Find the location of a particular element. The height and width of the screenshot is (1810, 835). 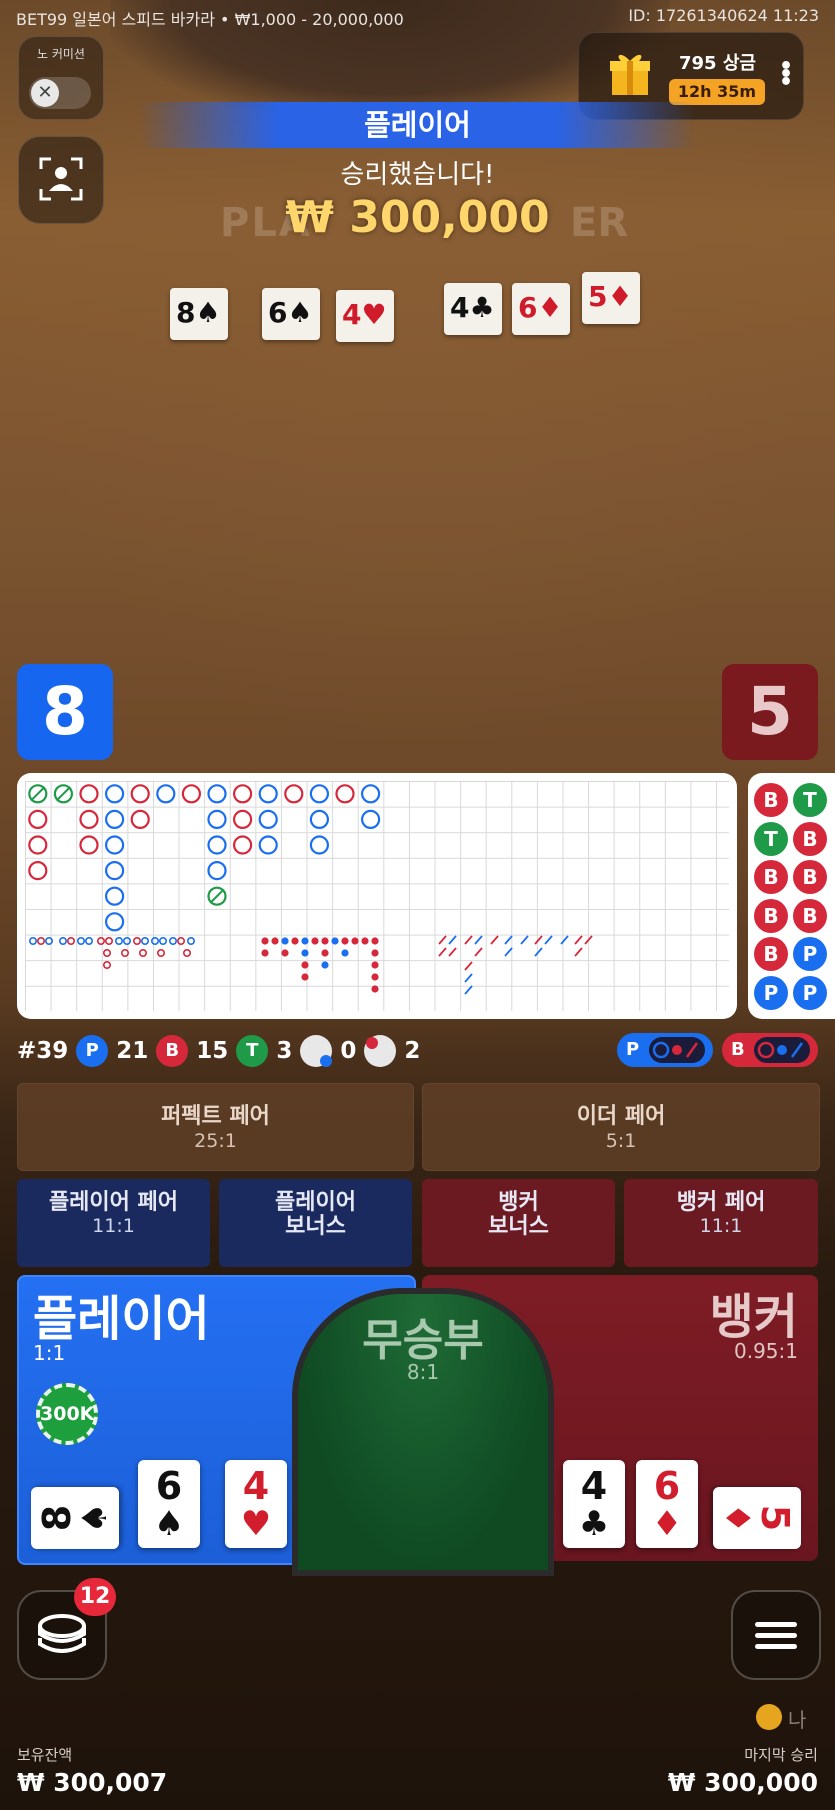

balance-label: 보유잔액 is located at coordinates (45, 1755).